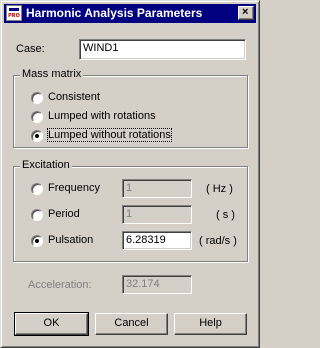 This screenshot has height=348, width=320. Describe the element at coordinates (74, 188) in the screenshot. I see `radio-label: Frequency` at that location.